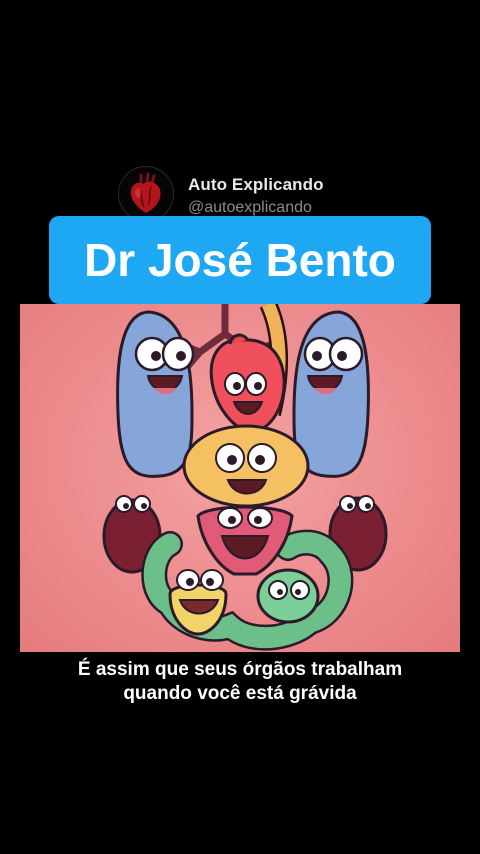  What do you see at coordinates (240, 669) in the screenshot?
I see `subtitle-line-1: É assim que seus órgãos trabalham` at bounding box center [240, 669].